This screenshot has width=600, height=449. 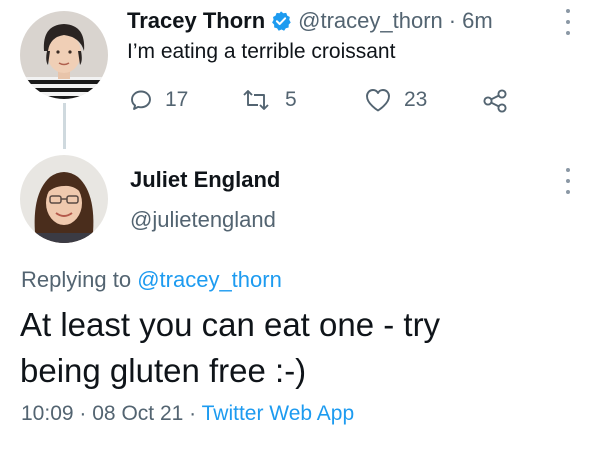 What do you see at coordinates (291, 99) in the screenshot?
I see `retweet-count: 5` at bounding box center [291, 99].